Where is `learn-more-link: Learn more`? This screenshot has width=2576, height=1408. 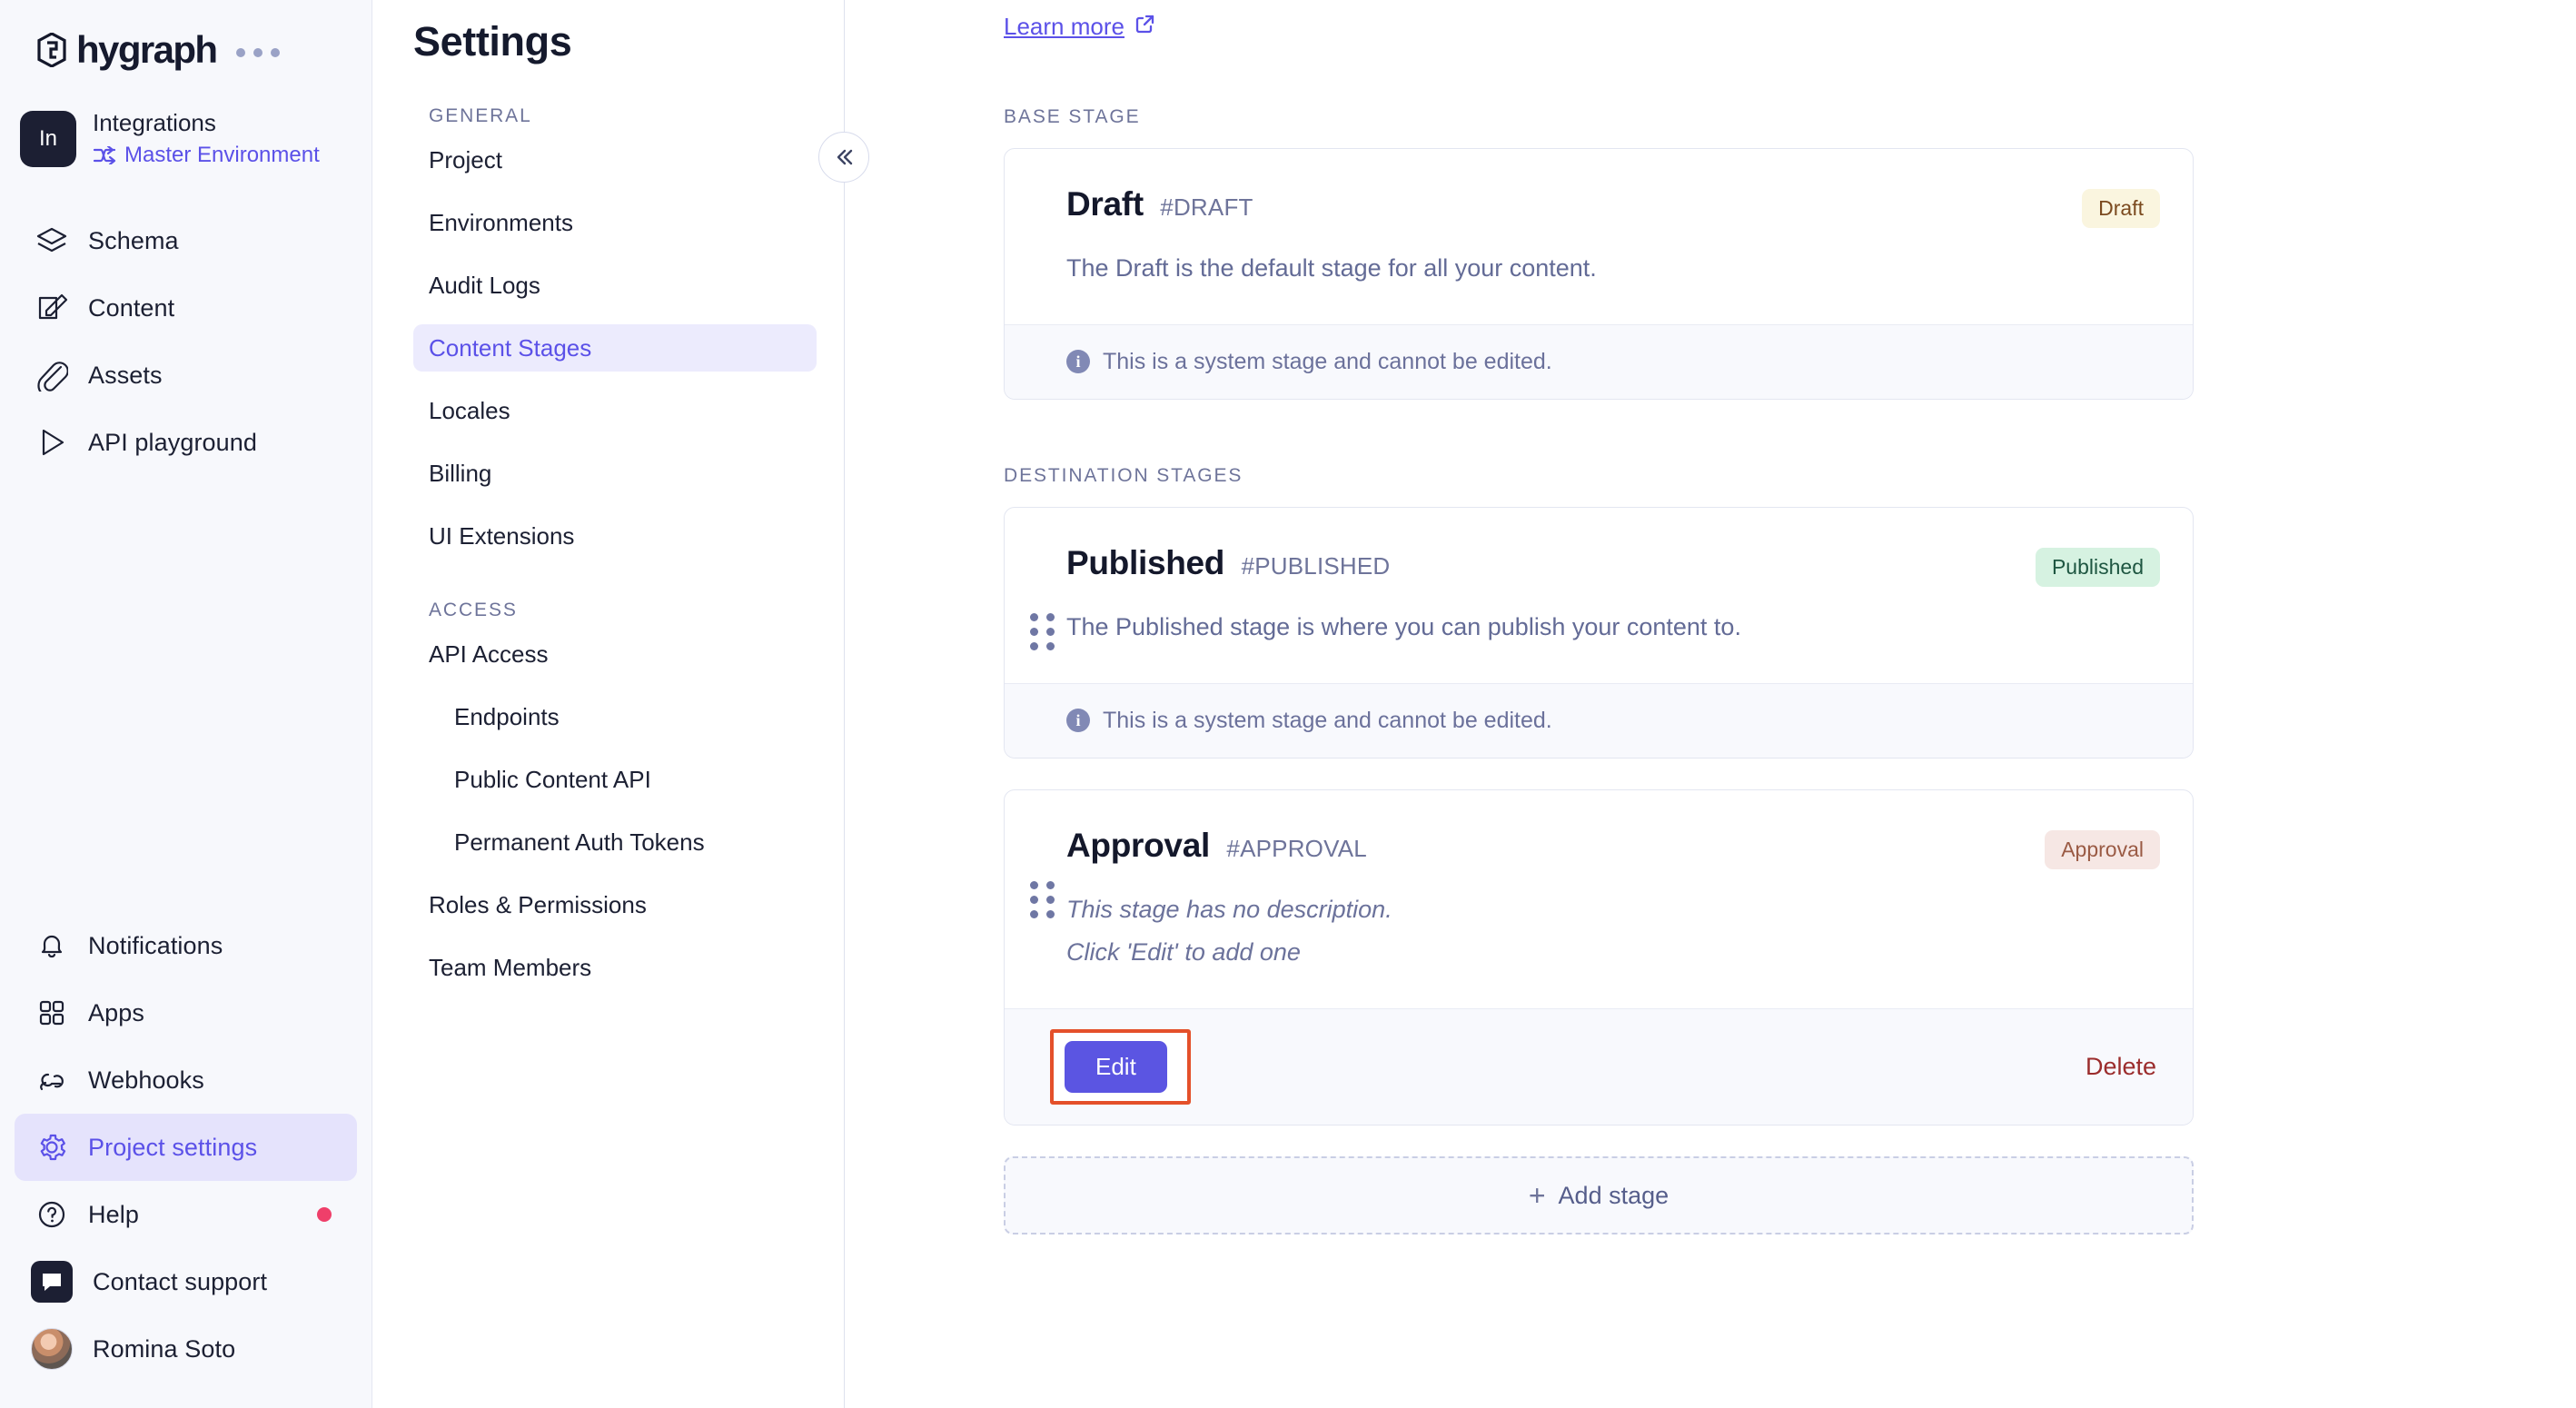 learn-more-link: Learn more is located at coordinates (1080, 27).